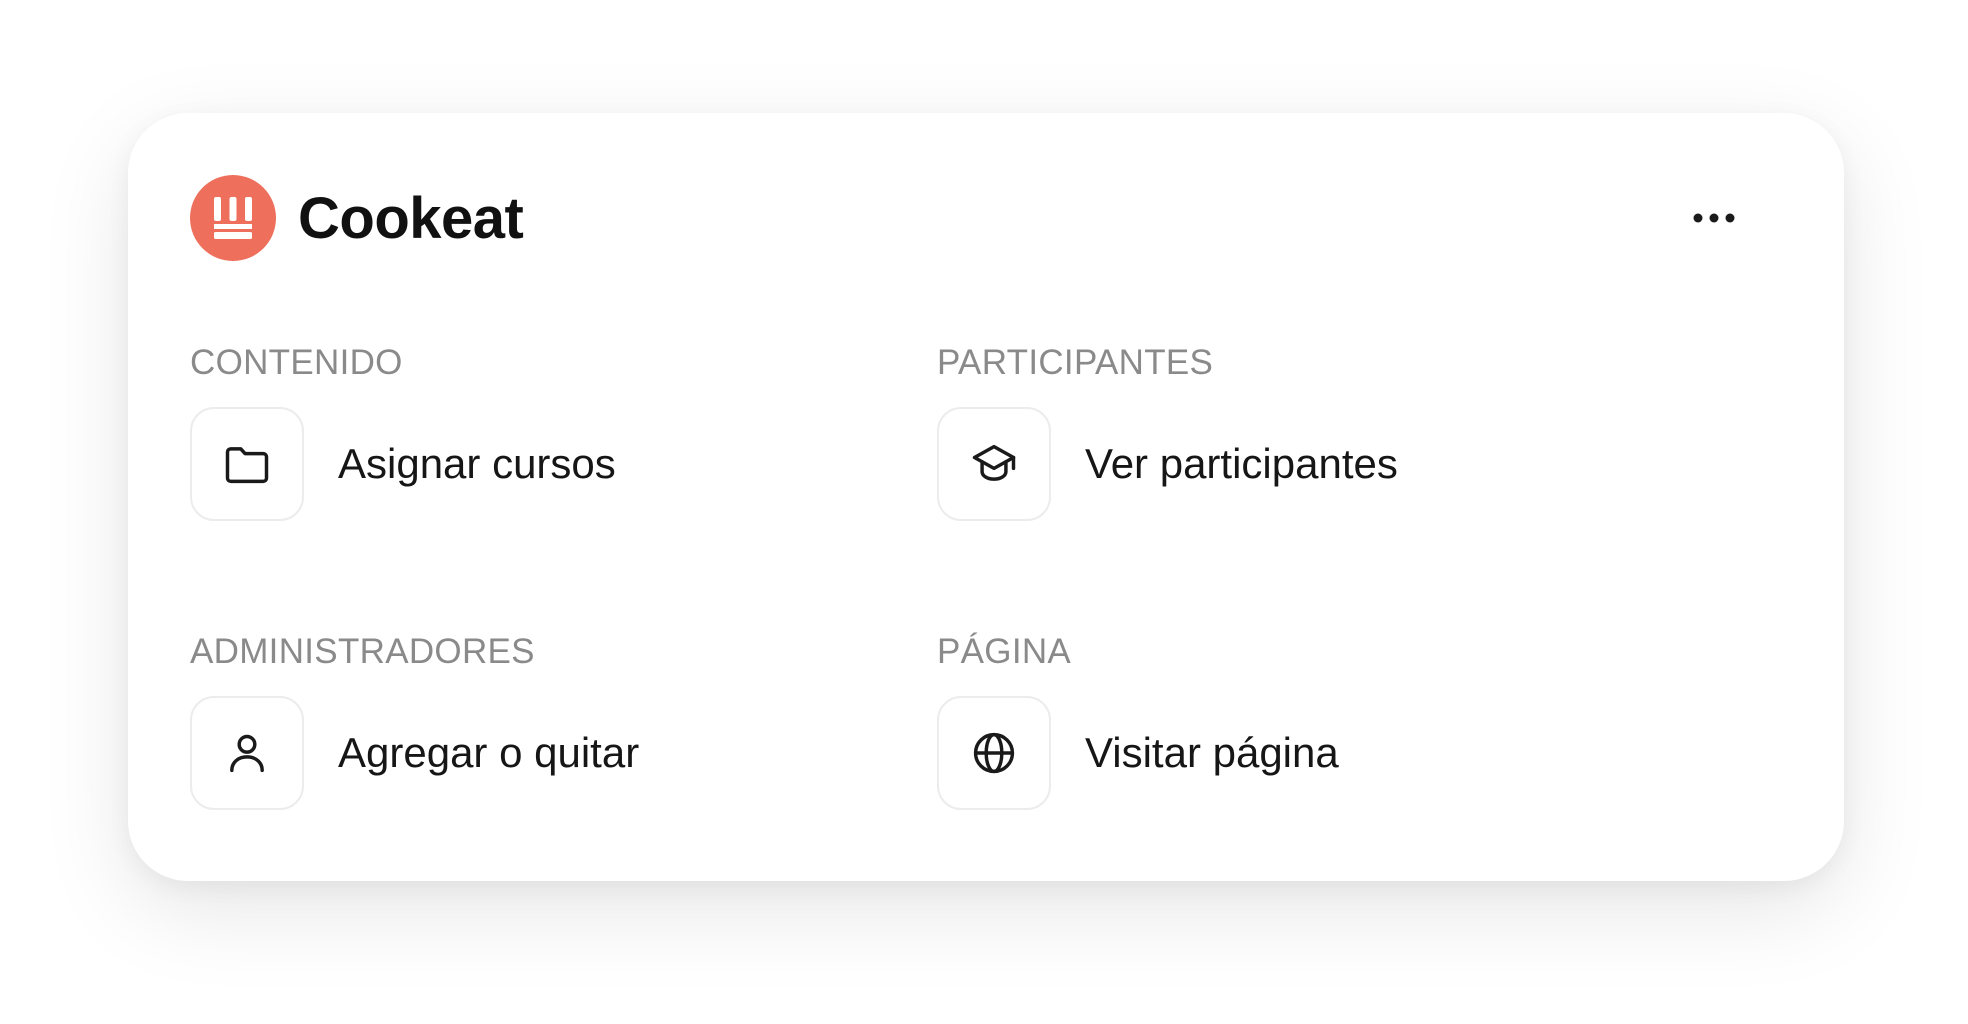 The image size is (1968, 1024). Describe the element at coordinates (1241, 463) in the screenshot. I see `view-participants-label: Ver participantes` at that location.